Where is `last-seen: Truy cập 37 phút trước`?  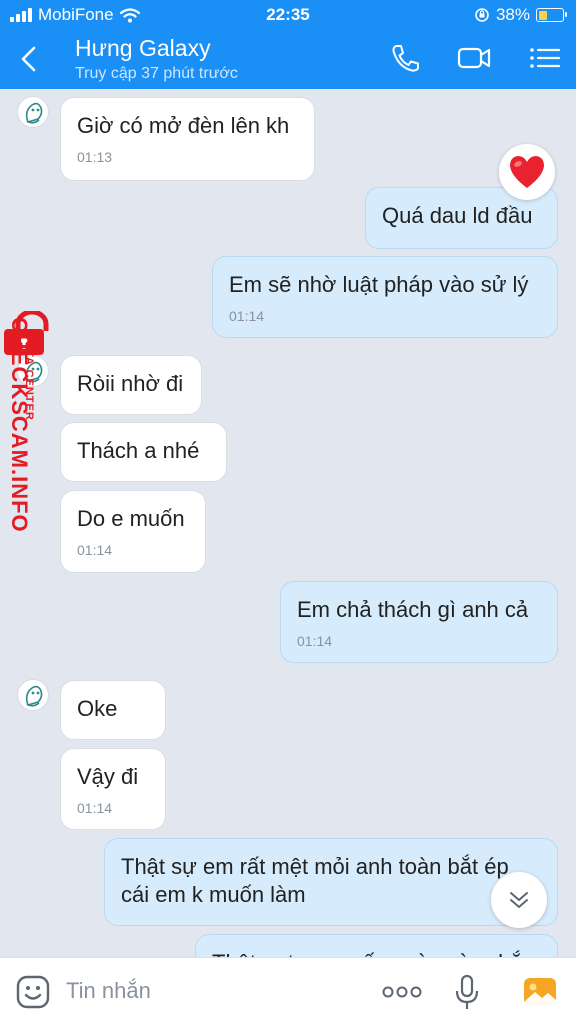
last-seen: Truy cập 37 phút trước is located at coordinates (156, 73).